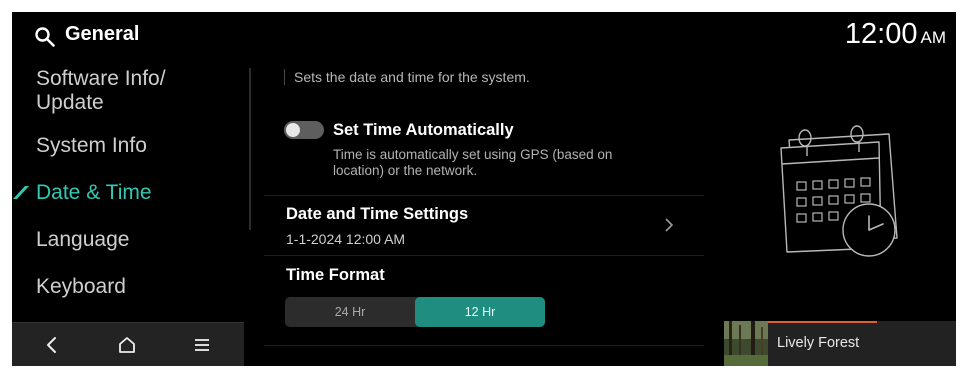 The height and width of the screenshot is (378, 968). I want to click on home-icon, so click(127, 345).